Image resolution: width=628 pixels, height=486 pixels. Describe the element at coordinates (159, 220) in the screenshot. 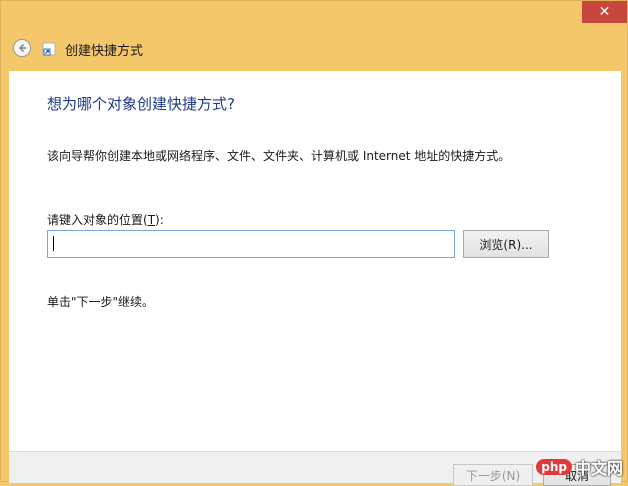

I see `location-label-suffix: ):` at that location.